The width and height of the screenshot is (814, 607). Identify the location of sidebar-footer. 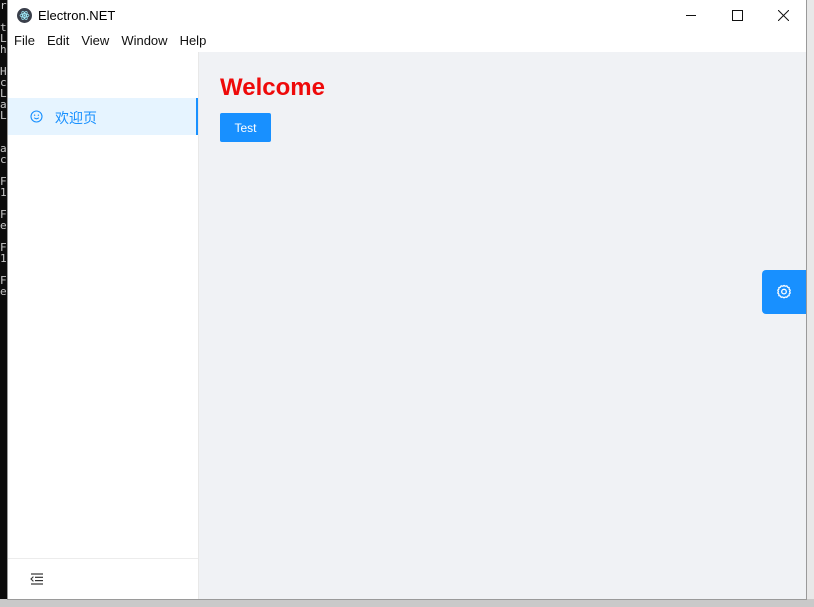
(103, 578).